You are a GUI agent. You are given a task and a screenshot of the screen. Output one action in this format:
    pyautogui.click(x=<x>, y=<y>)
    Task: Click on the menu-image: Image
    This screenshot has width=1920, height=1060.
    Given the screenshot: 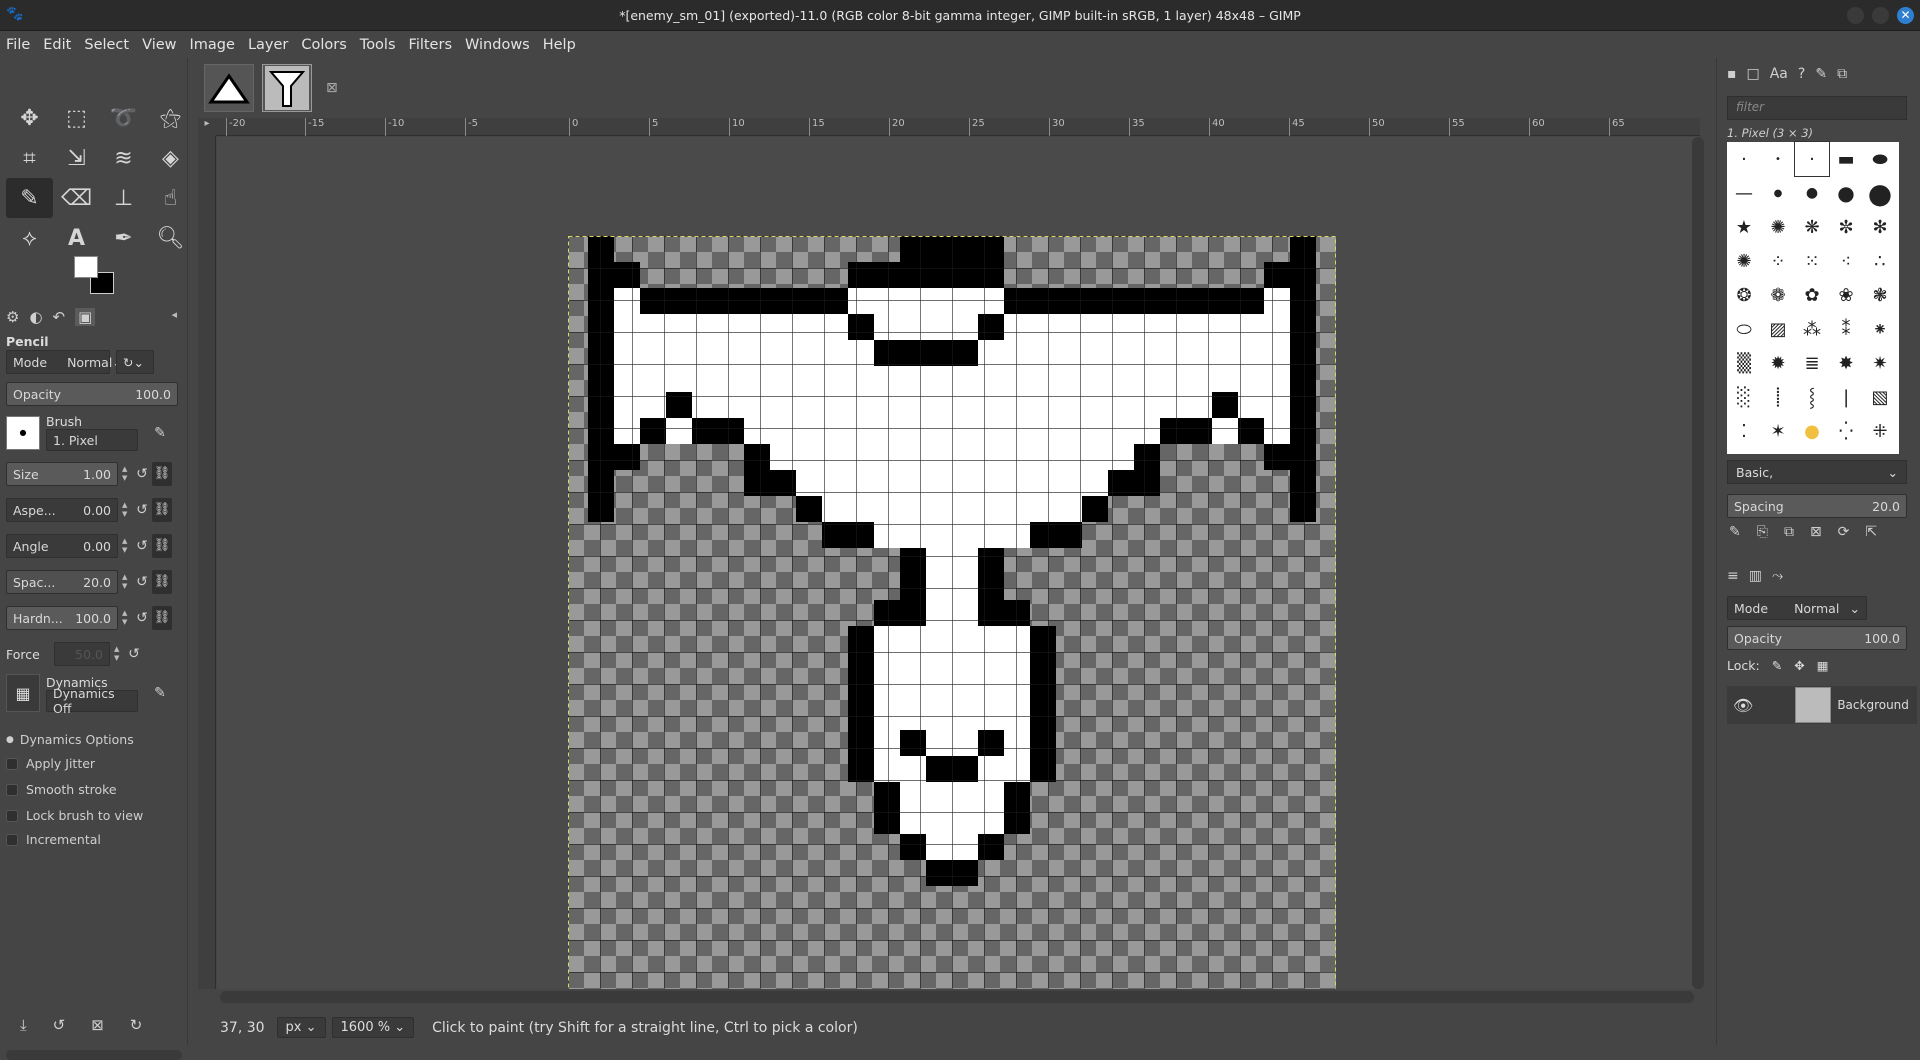 What is the action you would take?
    pyautogui.click(x=212, y=45)
    